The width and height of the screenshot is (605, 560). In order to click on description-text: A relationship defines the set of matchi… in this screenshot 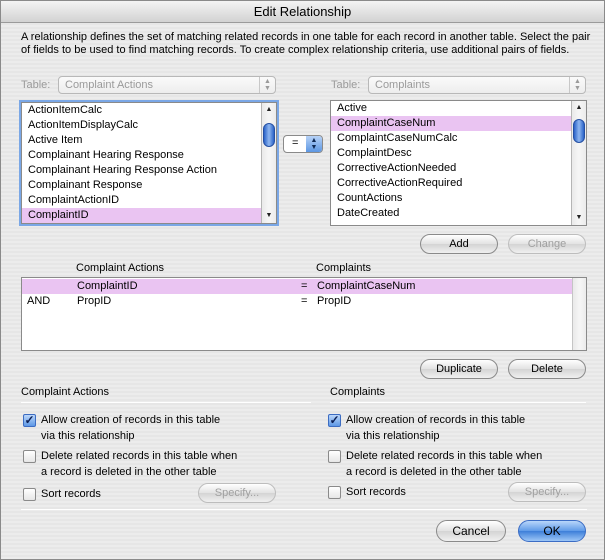, I will do `click(306, 43)`.